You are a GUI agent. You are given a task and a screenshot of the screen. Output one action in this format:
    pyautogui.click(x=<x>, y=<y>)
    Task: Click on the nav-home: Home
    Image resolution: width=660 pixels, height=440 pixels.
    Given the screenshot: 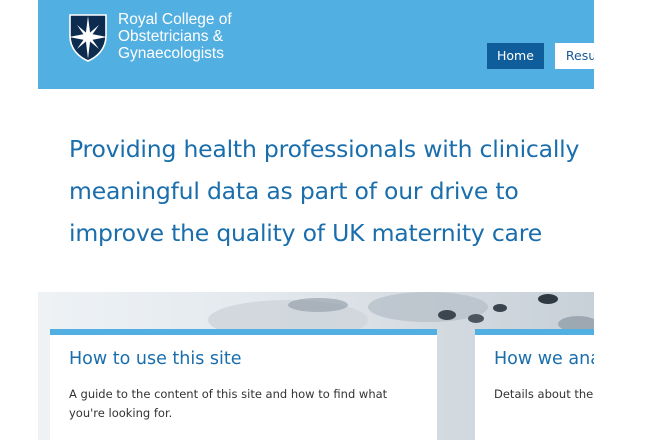 What is the action you would take?
    pyautogui.click(x=515, y=56)
    